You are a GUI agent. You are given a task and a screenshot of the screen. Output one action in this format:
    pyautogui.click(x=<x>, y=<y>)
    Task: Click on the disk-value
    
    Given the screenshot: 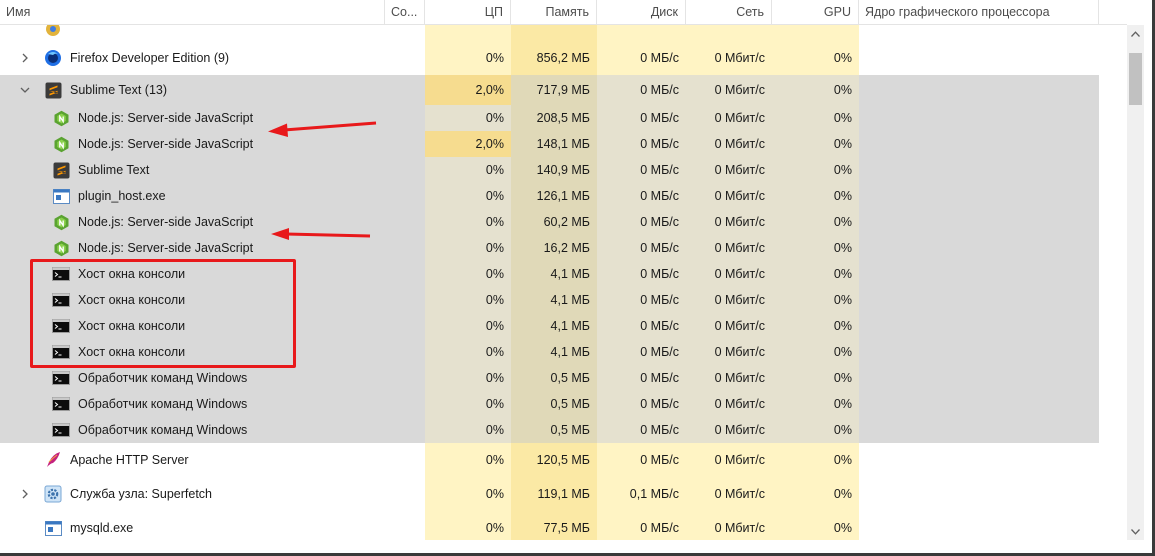 What is the action you would take?
    pyautogui.click(x=641, y=33)
    